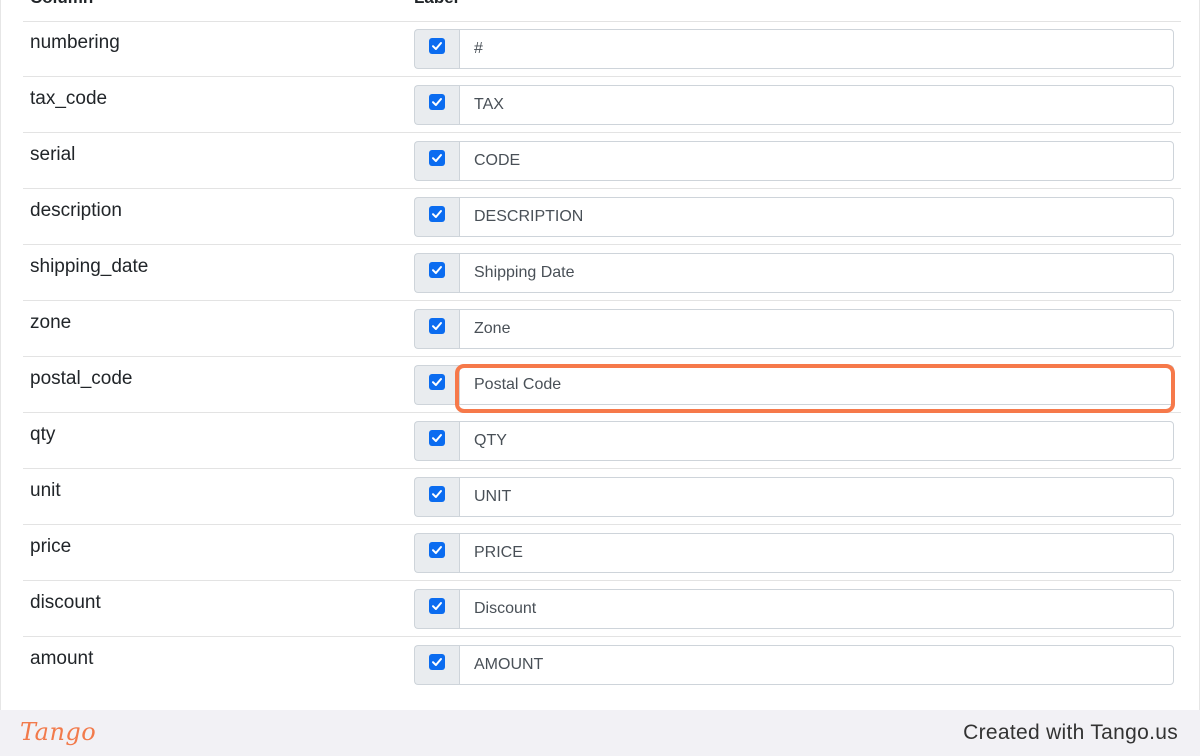 This screenshot has width=1200, height=756. I want to click on table-row: tax_code, so click(602, 105).